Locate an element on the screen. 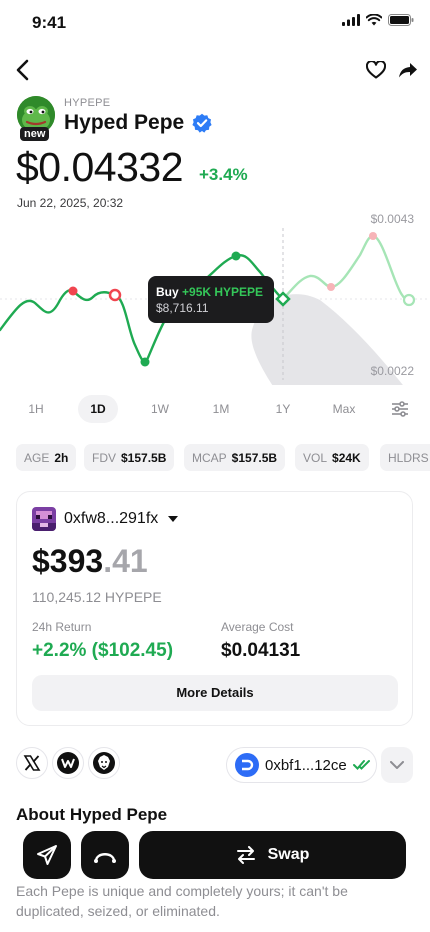 Image resolution: width=430 pixels, height=932 pixels. wallet-address: 0xfw8...291fx is located at coordinates (111, 518).